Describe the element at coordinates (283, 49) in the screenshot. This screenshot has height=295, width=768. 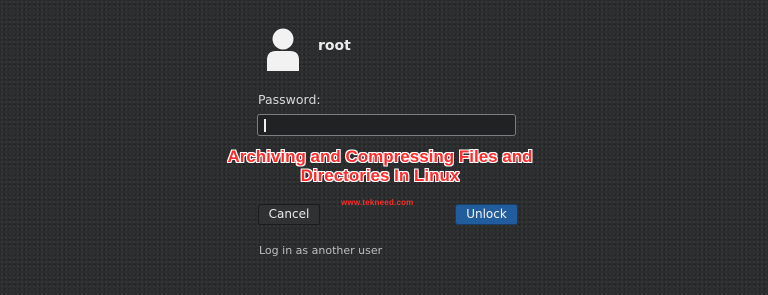
I see `user-avatar-icon` at that location.